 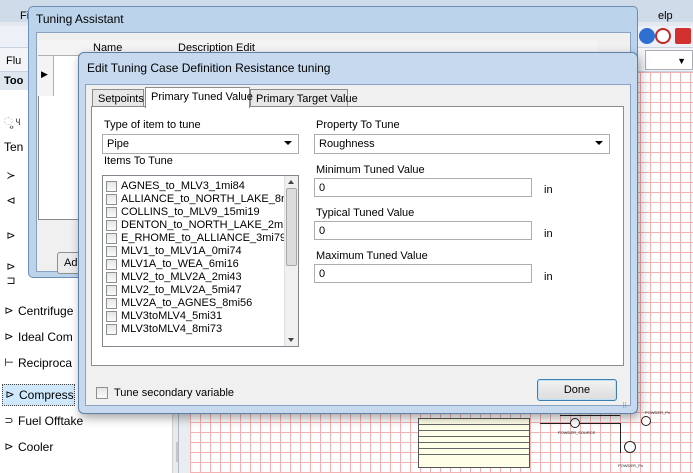 I want to click on cooler-icon: ⊳, so click(x=9, y=446).